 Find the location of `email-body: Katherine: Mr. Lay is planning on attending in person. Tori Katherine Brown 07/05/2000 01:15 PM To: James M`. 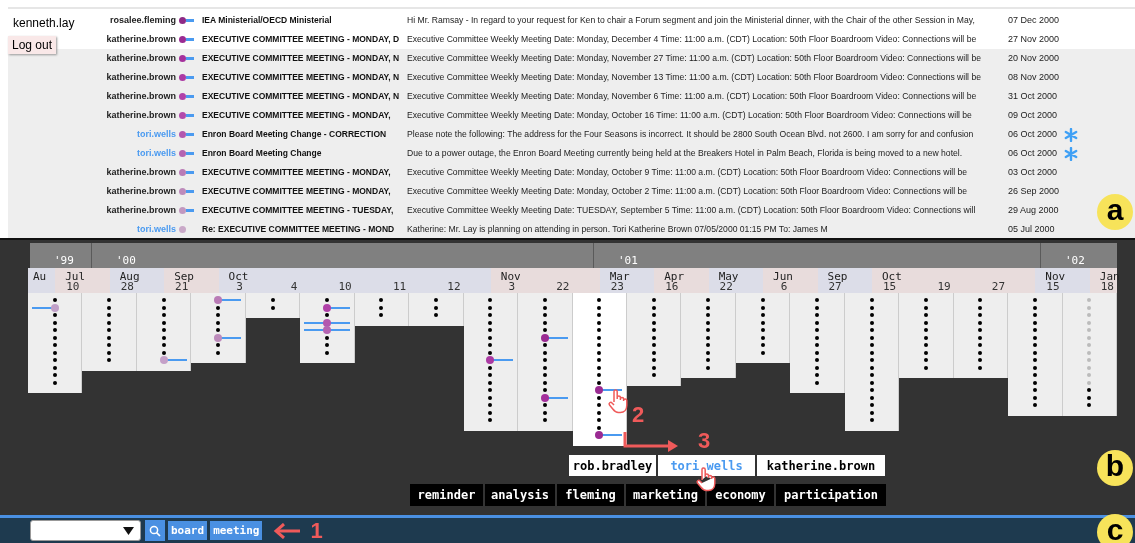

email-body: Katherine: Mr. Lay is planning on attending in person. Tori Katherine Brown 07/05/2000 01:15 PM To: James M is located at coordinates (618, 229).